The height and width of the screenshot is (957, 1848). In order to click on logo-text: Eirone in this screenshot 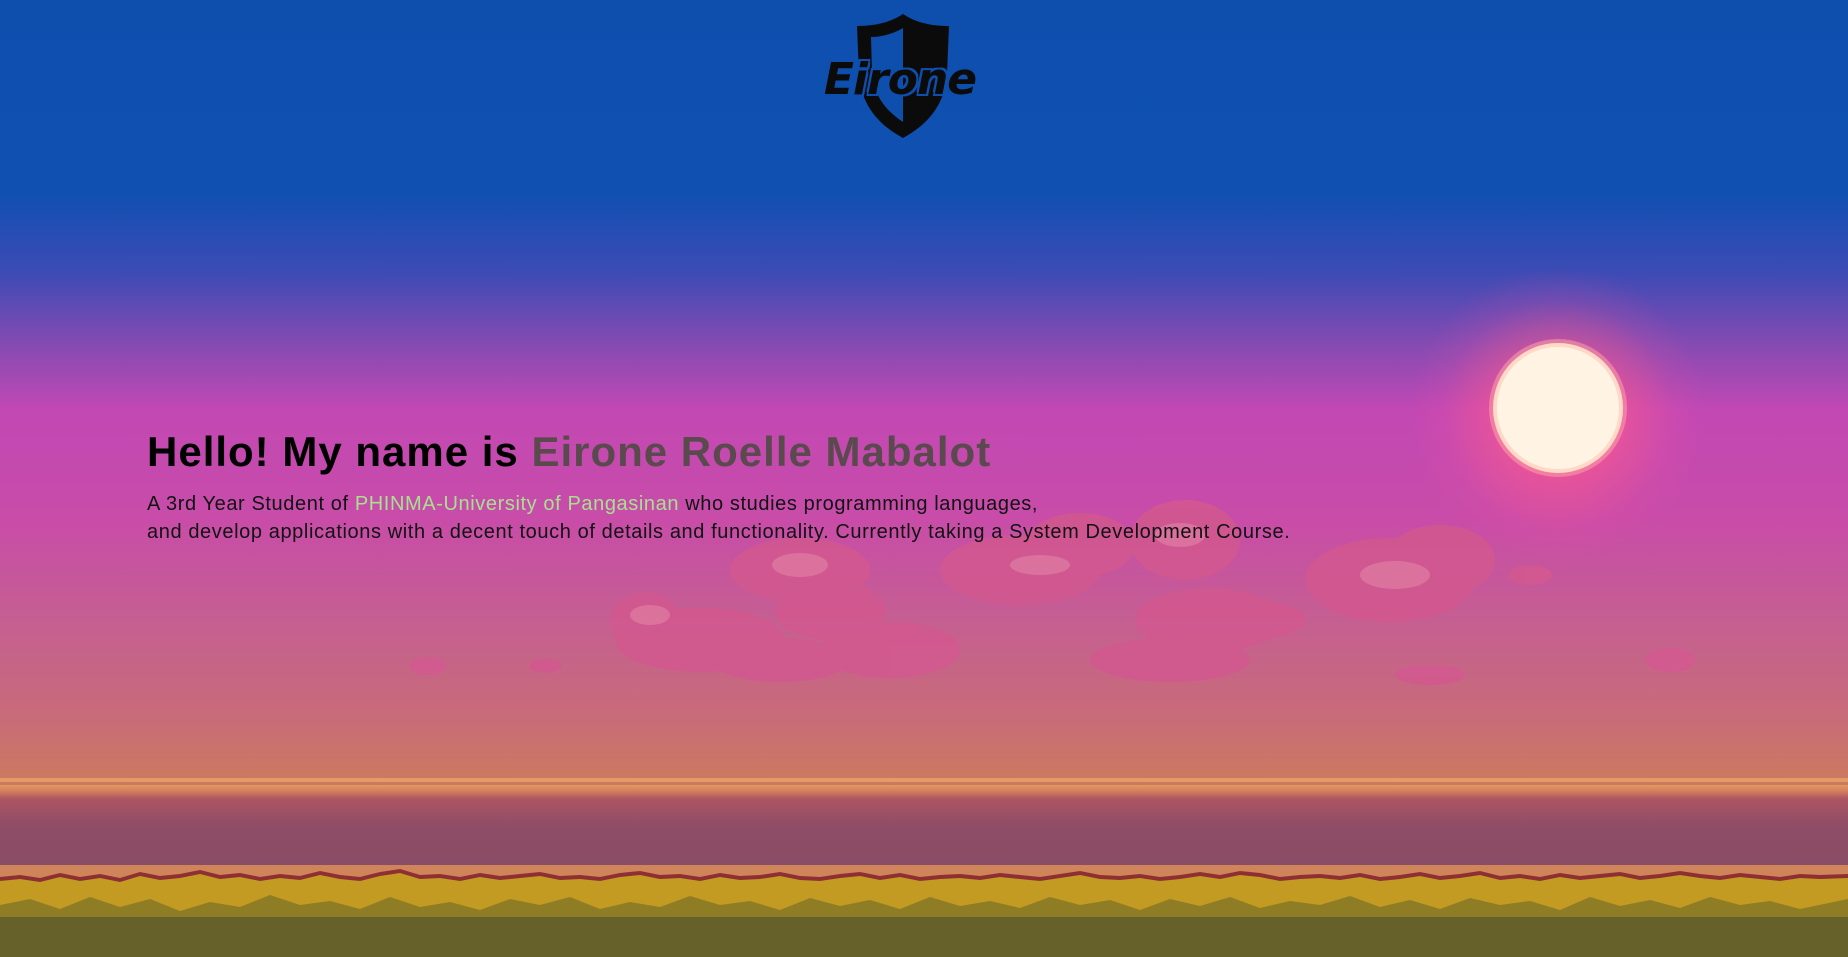, I will do `click(900, 79)`.